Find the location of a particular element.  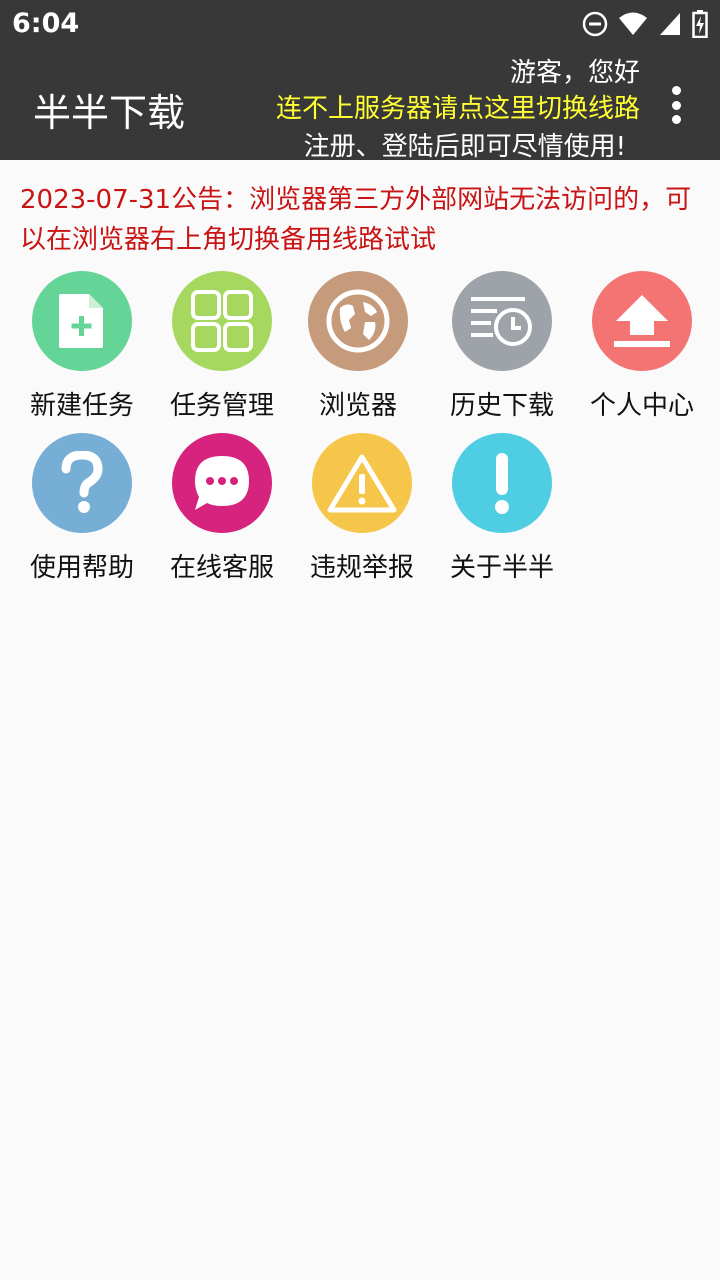

info-icon is located at coordinates (502, 483).